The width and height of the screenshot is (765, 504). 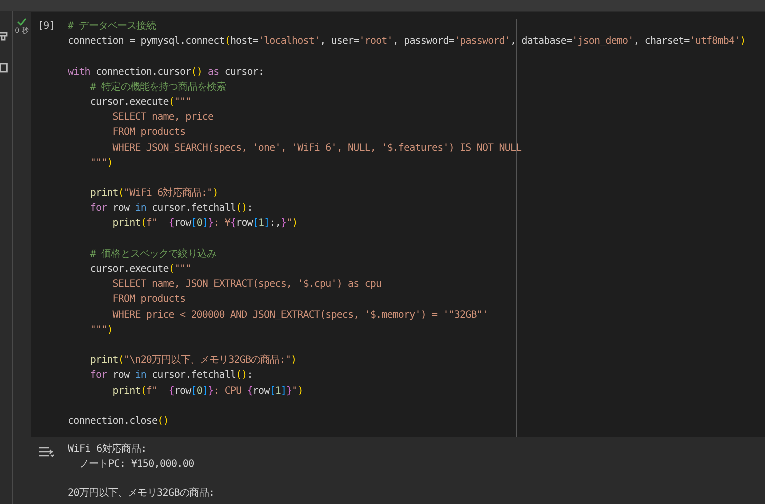 What do you see at coordinates (112, 27) in the screenshot?
I see `code-line: # データベース接続` at bounding box center [112, 27].